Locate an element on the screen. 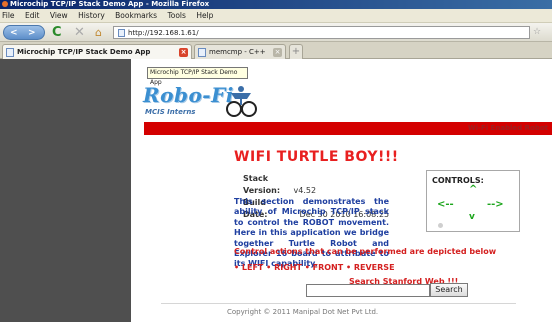  page-icon is located at coordinates (121, 33).